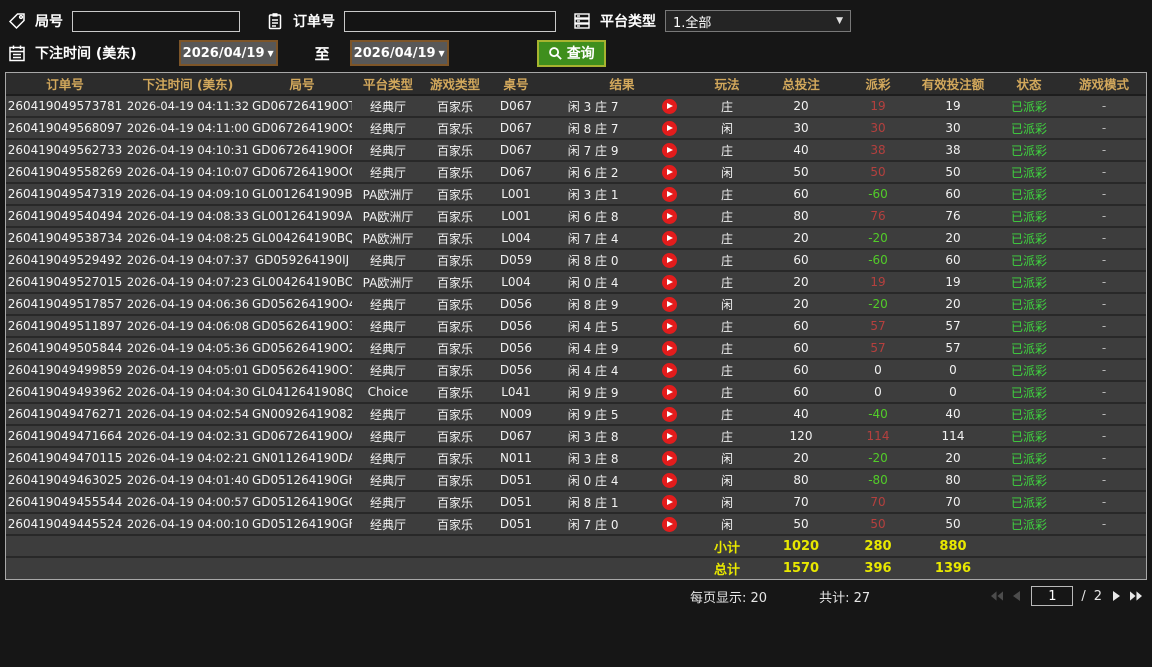 The image size is (1152, 667). Describe the element at coordinates (49, 22) in the screenshot. I see `round-id-label: 局号` at that location.